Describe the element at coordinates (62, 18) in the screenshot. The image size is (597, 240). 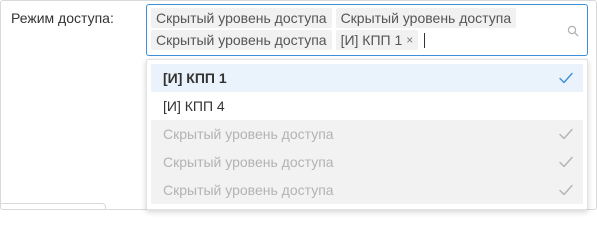
I see `access-mode-label: Режим доступа:` at that location.